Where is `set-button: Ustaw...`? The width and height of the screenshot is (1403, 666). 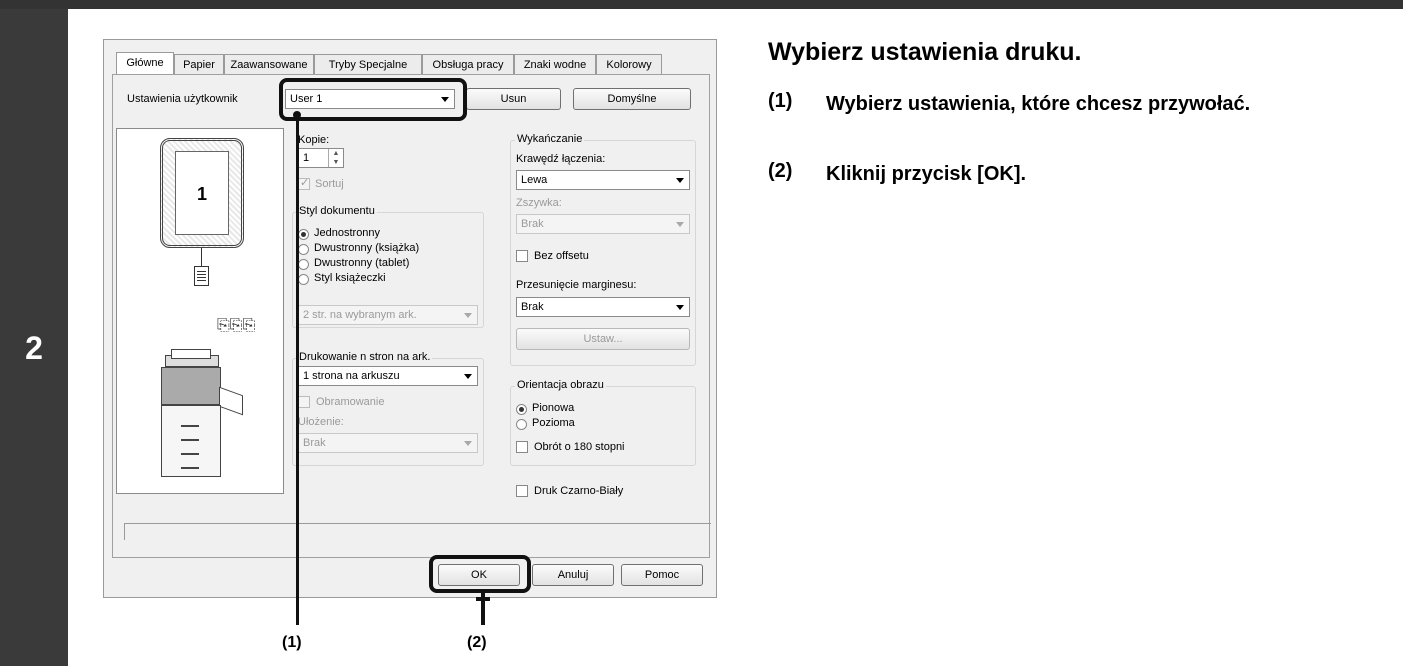
set-button: Ustaw... is located at coordinates (603, 339).